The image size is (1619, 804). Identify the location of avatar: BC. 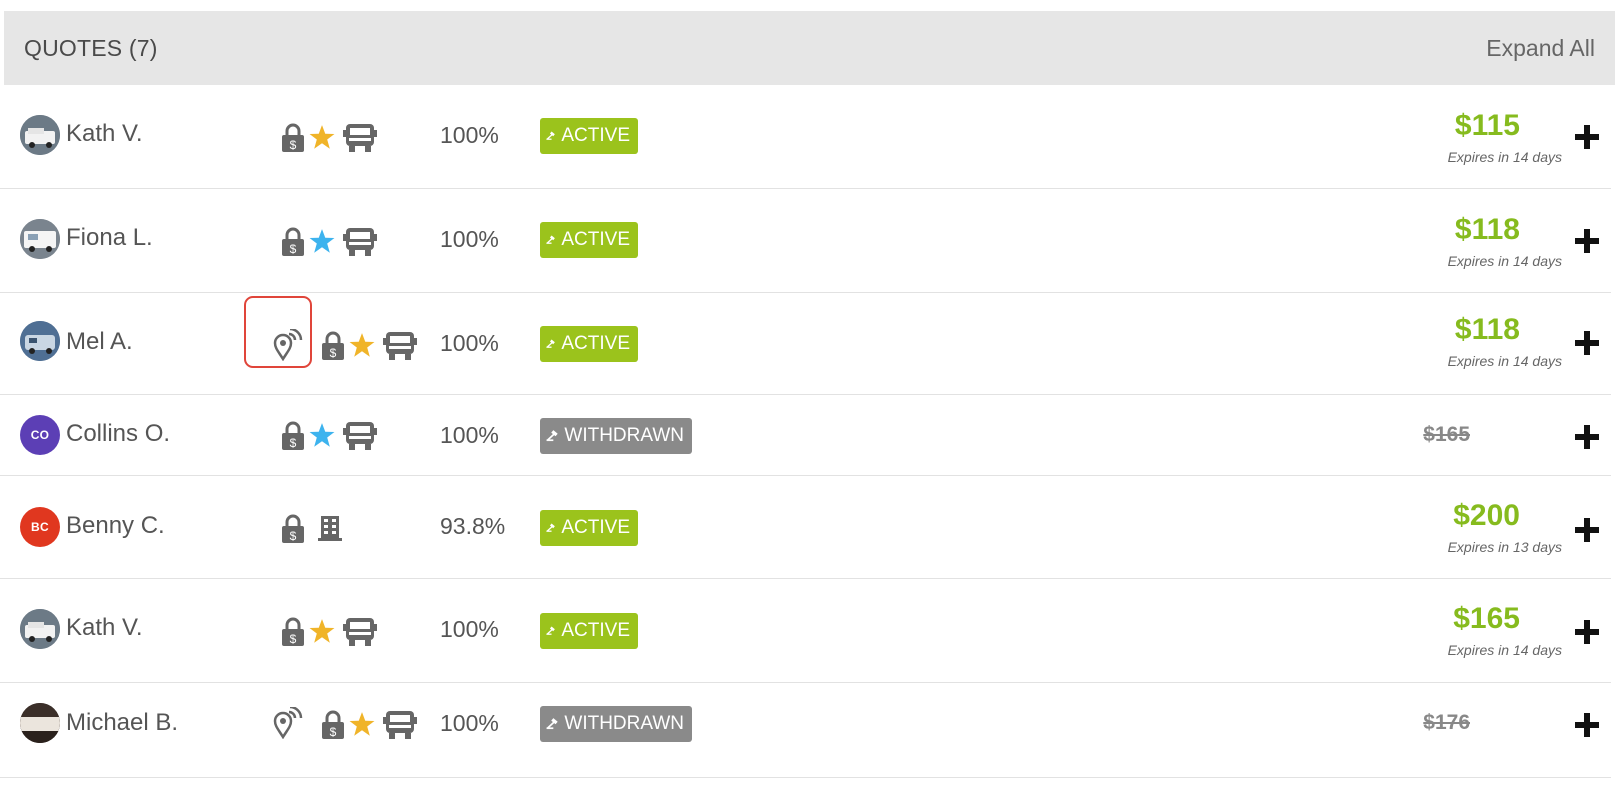
(40, 527).